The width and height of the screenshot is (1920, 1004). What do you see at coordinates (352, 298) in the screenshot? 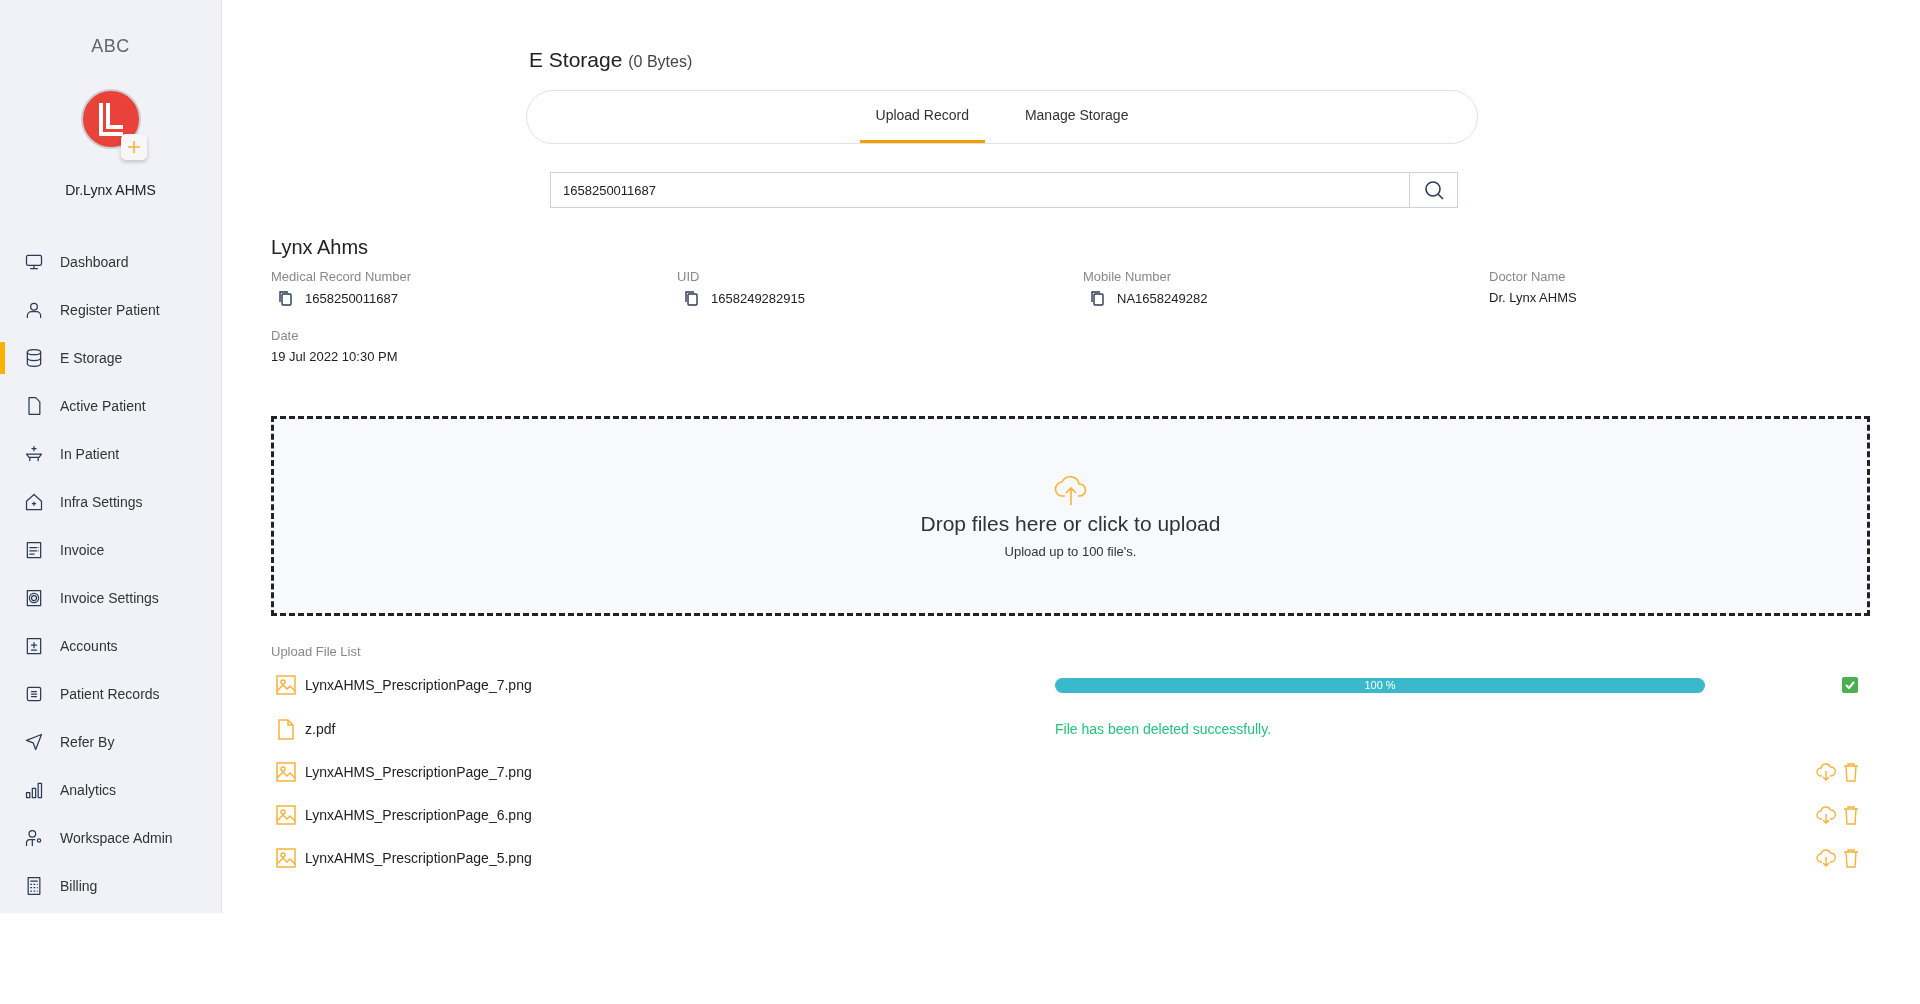
I see `field-value: 1658250011687` at bounding box center [352, 298].